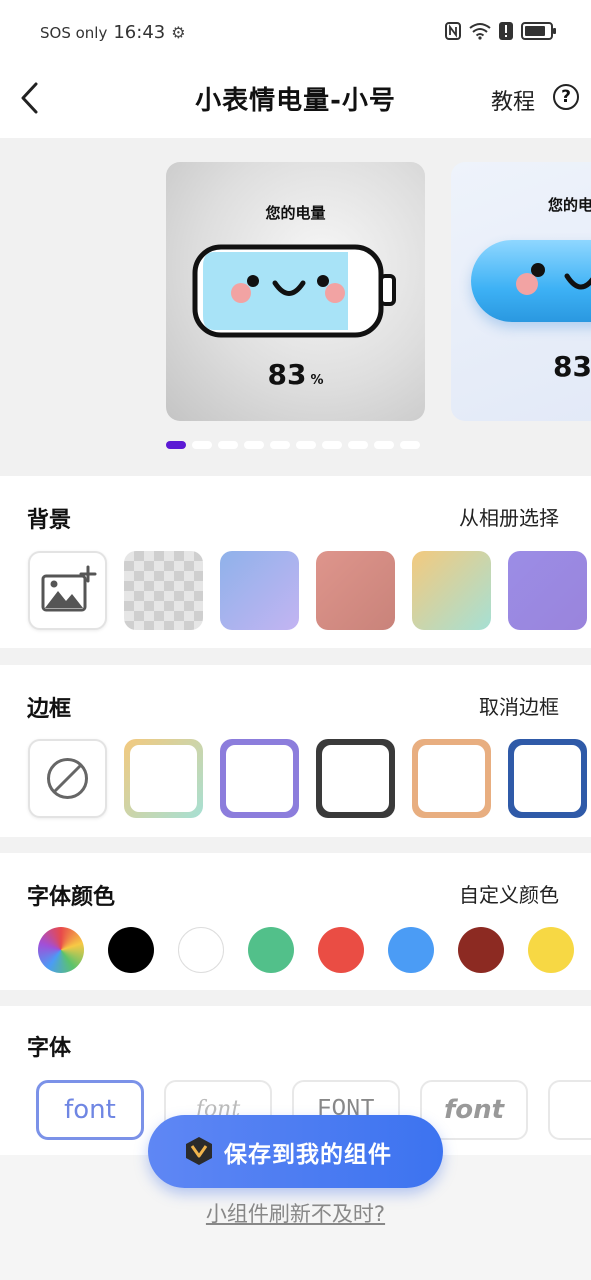 The height and width of the screenshot is (1280, 591). I want to click on background-swatch-coral, so click(355, 590).